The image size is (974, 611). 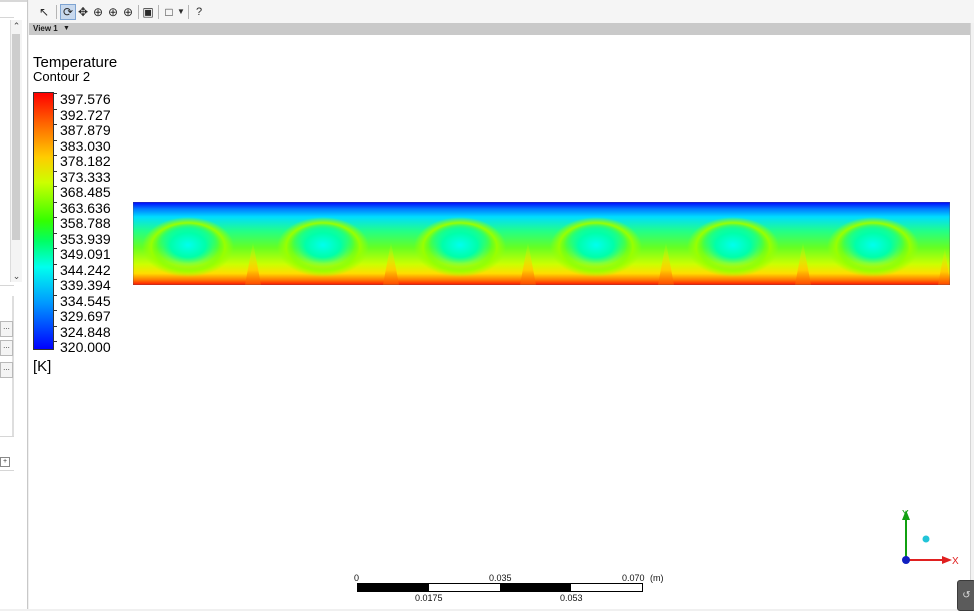 I want to click on viewport-layout-icon: ▼, so click(x=181, y=12).